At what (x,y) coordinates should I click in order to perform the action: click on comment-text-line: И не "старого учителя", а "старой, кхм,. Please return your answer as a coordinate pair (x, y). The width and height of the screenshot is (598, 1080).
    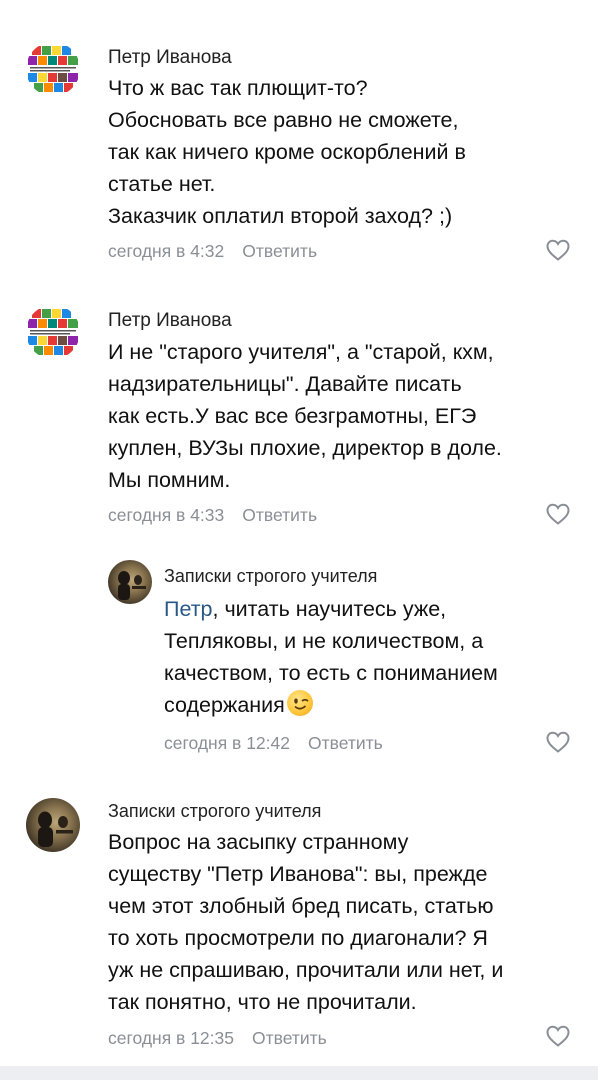
    Looking at the image, I should click on (301, 352).